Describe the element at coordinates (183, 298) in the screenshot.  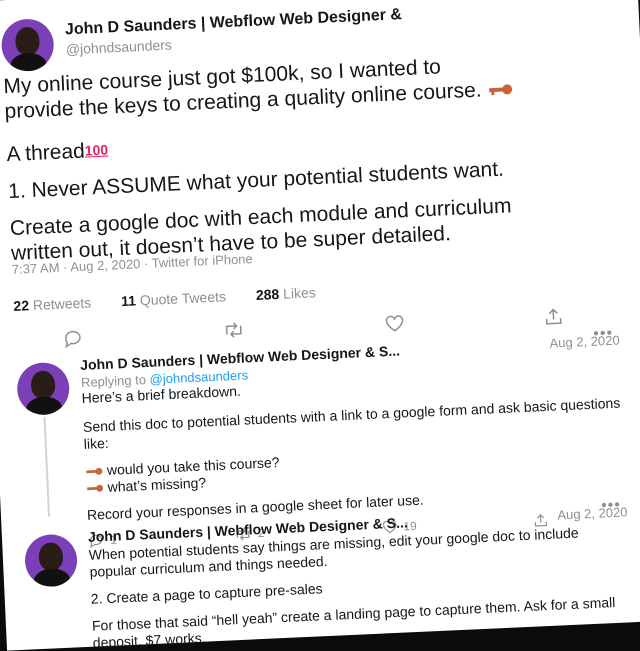
I see `quotes-label: Quote Tweets` at that location.